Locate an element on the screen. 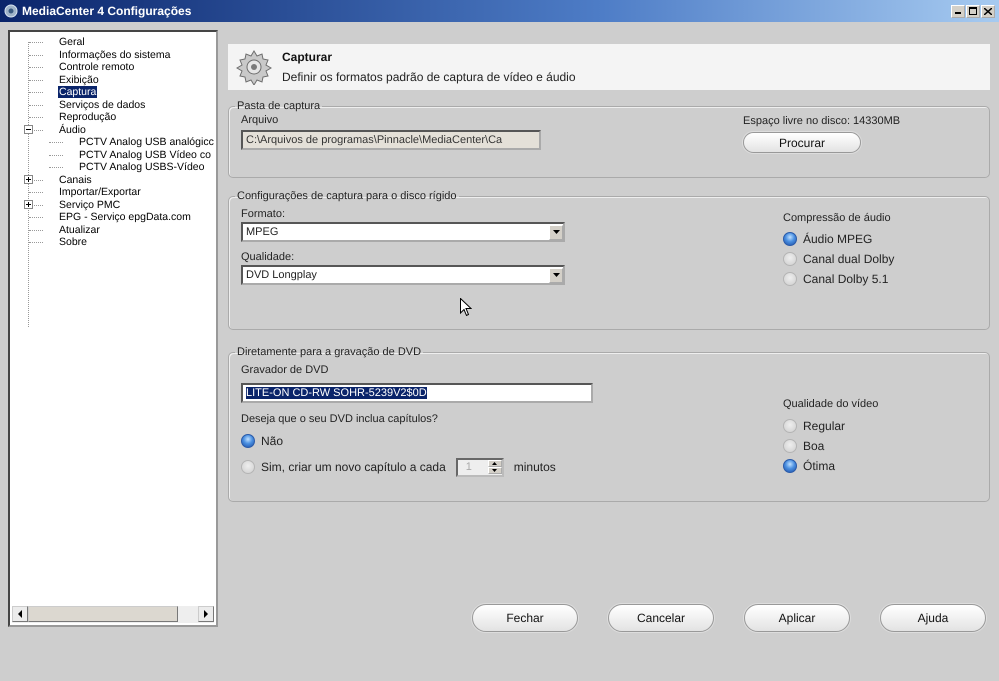  format-dropdown: MPEG is located at coordinates (403, 232).